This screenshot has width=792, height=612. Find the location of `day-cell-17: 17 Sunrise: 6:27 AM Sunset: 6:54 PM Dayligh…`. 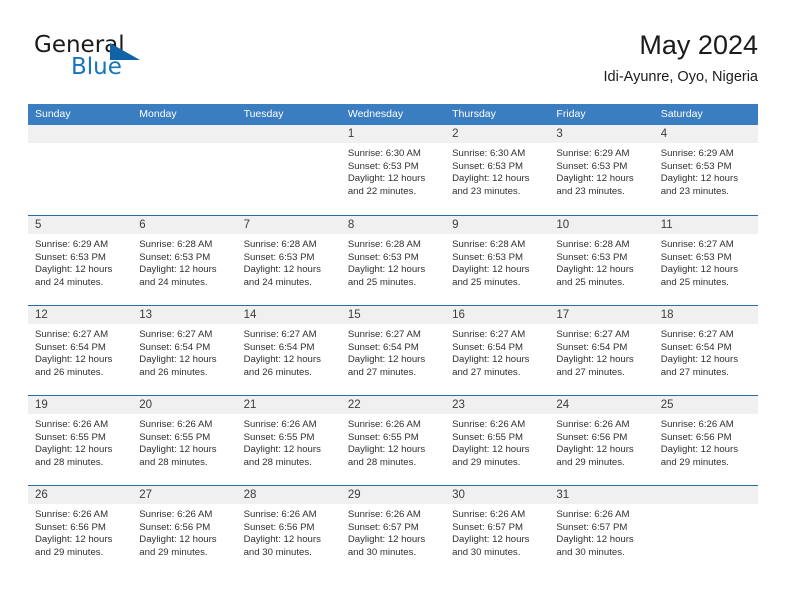

day-cell-17: 17 Sunrise: 6:27 AM Sunset: 6:54 PM Dayligh… is located at coordinates (601, 350).